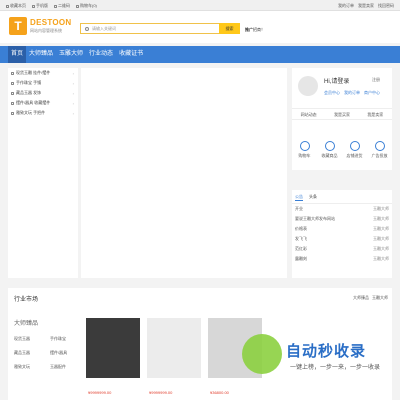 The image size is (400, 400). Describe the element at coordinates (32, 353) in the screenshot. I see `market-category-link: 藏品玉器` at that location.